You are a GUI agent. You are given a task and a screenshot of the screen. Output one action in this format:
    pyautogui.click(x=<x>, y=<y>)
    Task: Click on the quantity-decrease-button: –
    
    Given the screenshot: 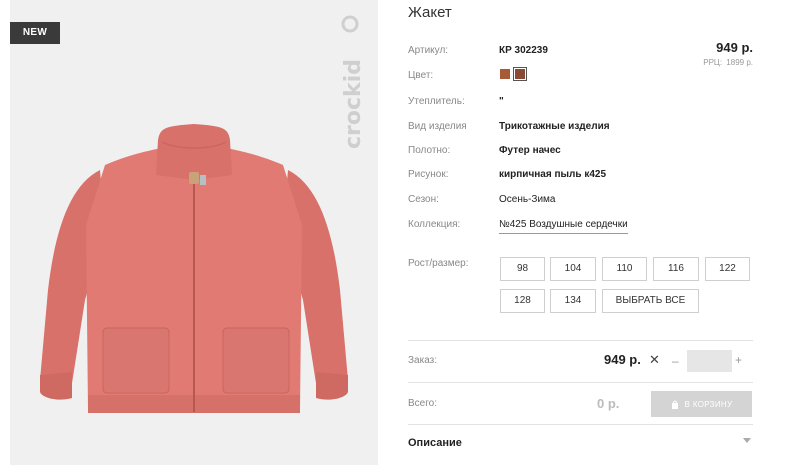 What is the action you would take?
    pyautogui.click(x=675, y=361)
    